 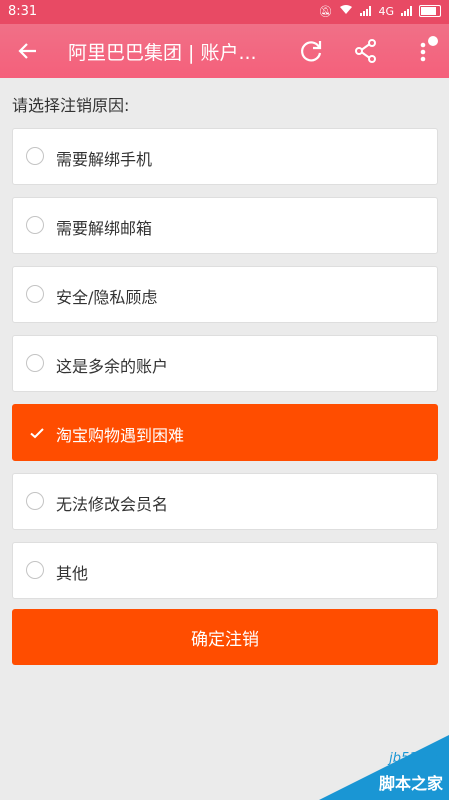 What do you see at coordinates (225, 225) in the screenshot?
I see `reason-option-unbind-email: 需要解绑邮箱` at bounding box center [225, 225].